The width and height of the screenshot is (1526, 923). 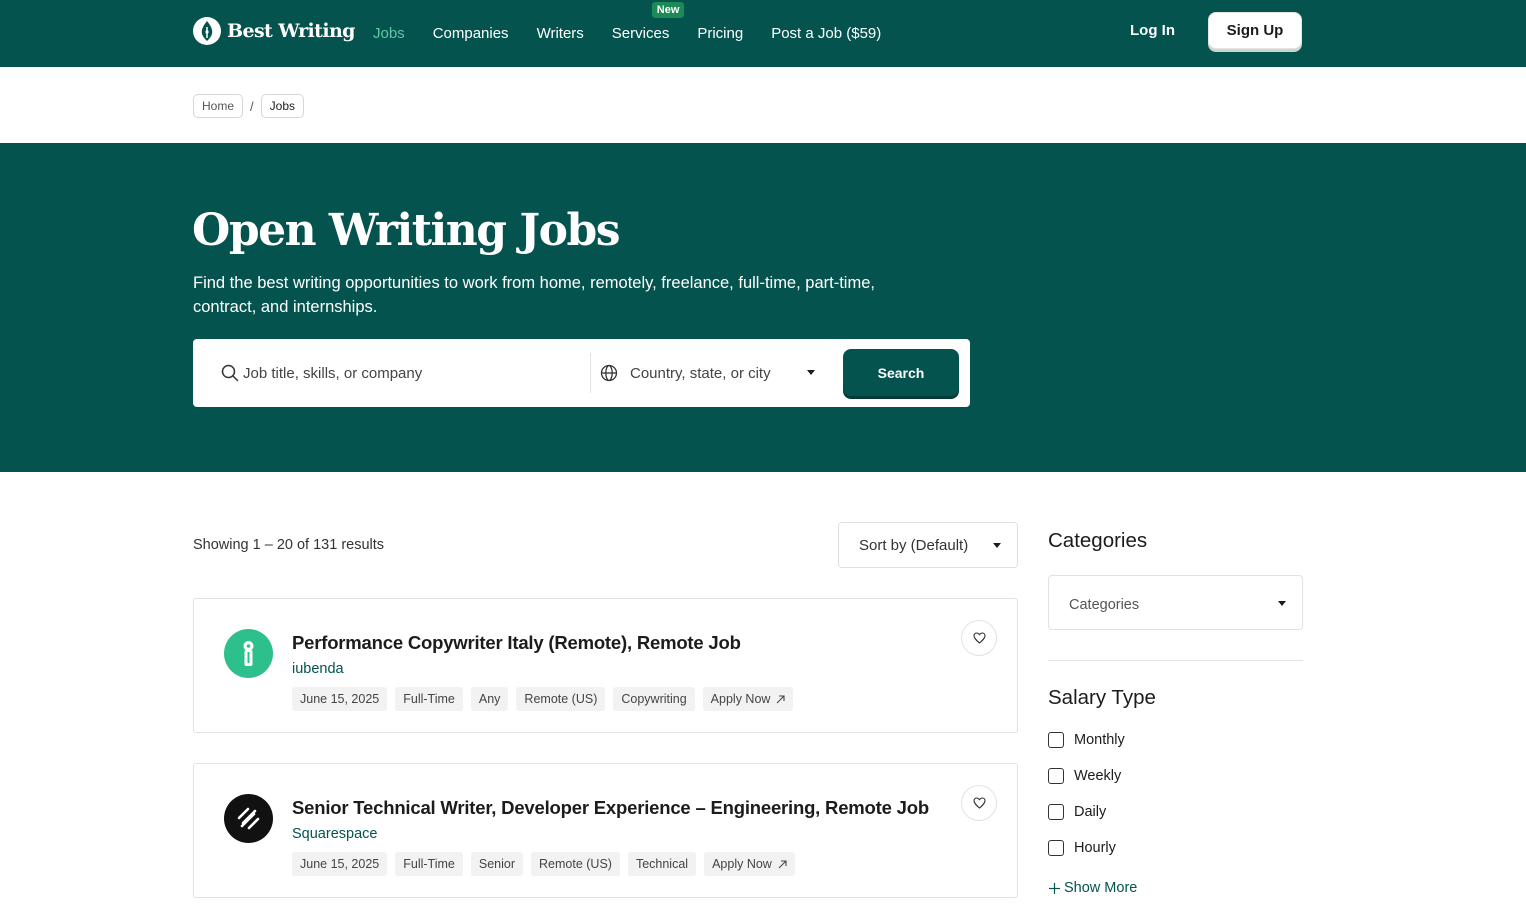 What do you see at coordinates (1098, 776) in the screenshot?
I see `salary-option-label: Weekly` at bounding box center [1098, 776].